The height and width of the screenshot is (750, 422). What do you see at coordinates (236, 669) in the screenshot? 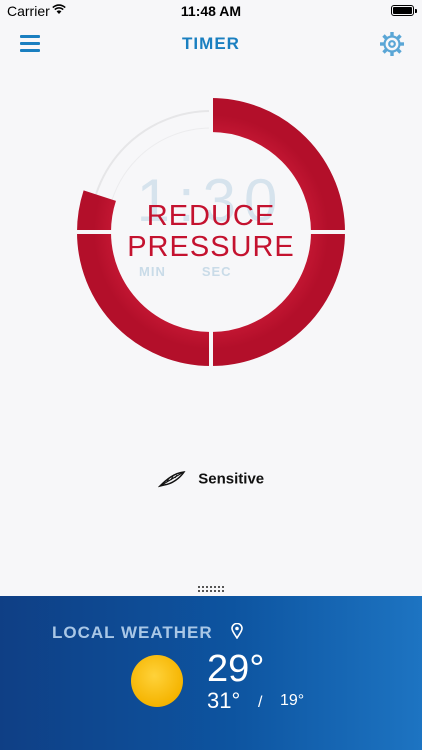
I see `current-temperature: 29°` at bounding box center [236, 669].